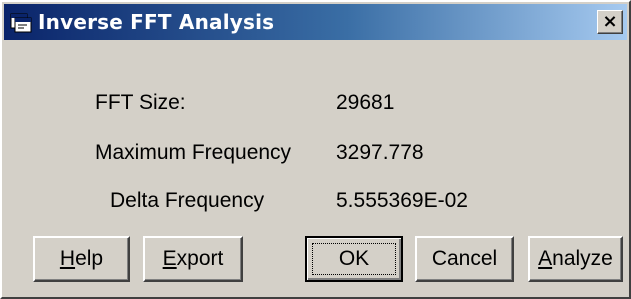 The width and height of the screenshot is (631, 299). I want to click on help-mnemonic: H, so click(67, 258).